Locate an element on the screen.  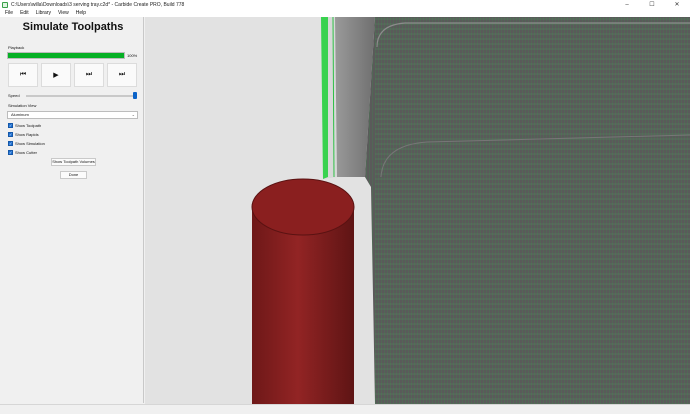
rewind-button: ⏮ is located at coordinates (23, 75).